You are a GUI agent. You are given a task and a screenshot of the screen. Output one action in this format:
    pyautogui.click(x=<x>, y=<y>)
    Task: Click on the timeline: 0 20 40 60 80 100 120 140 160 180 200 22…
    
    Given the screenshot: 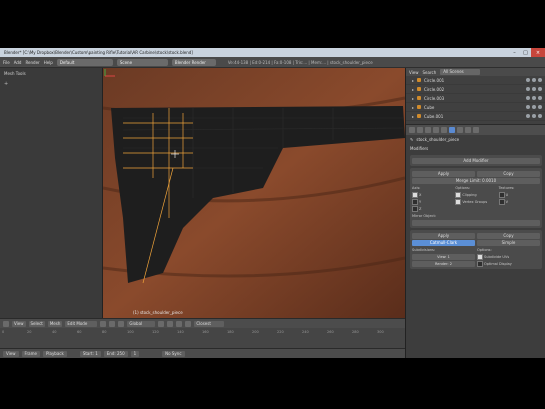 What is the action you would take?
    pyautogui.click(x=202, y=338)
    